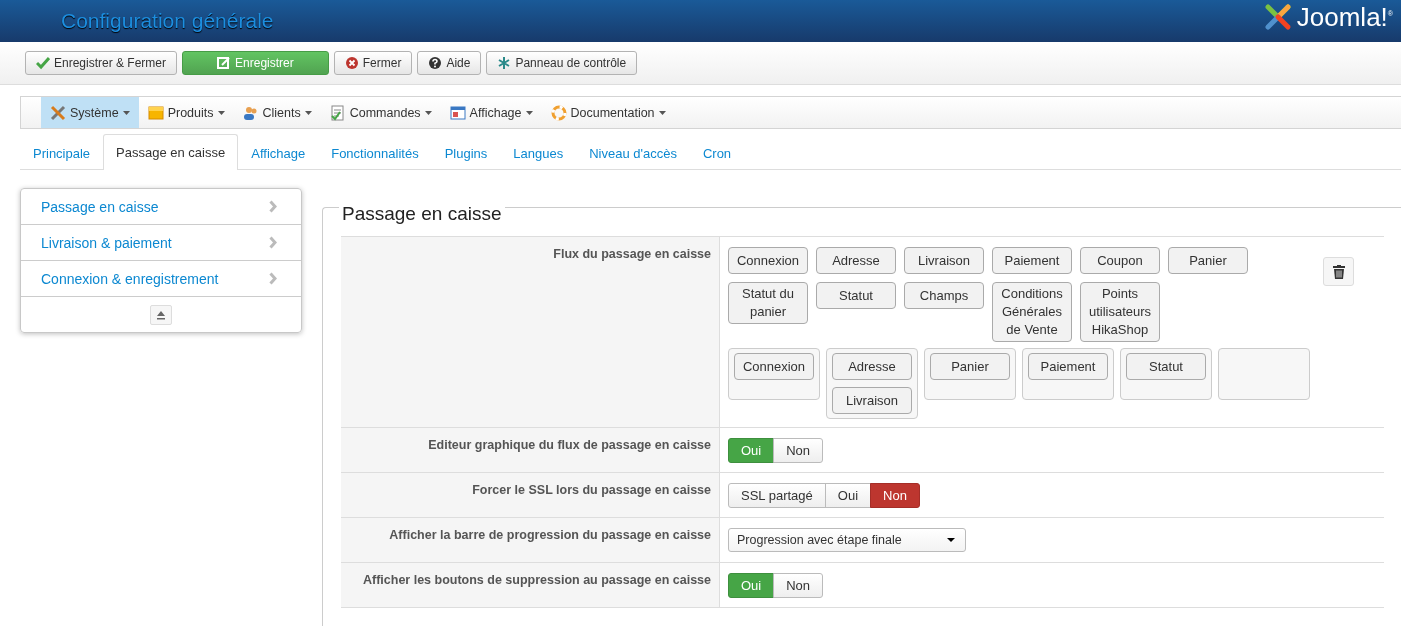 The width and height of the screenshot is (1401, 626). I want to click on flow-step-button: Conditions Générales de Vente, so click(1032, 312).